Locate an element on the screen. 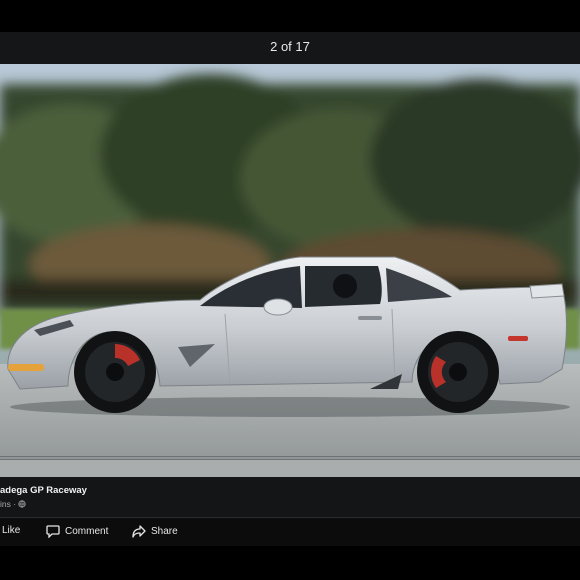  like-label: Like is located at coordinates (11, 530).